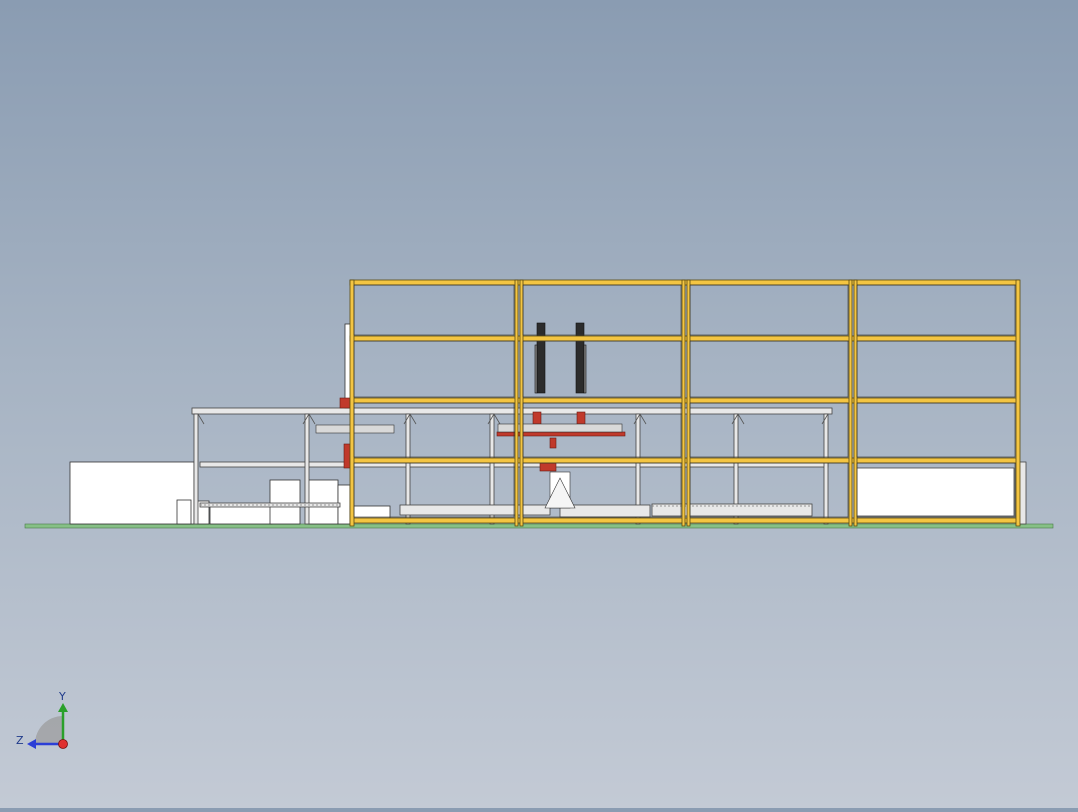 Image resolution: width=1078 pixels, height=812 pixels. I want to click on view-triad: Y Z, so click(42, 719).